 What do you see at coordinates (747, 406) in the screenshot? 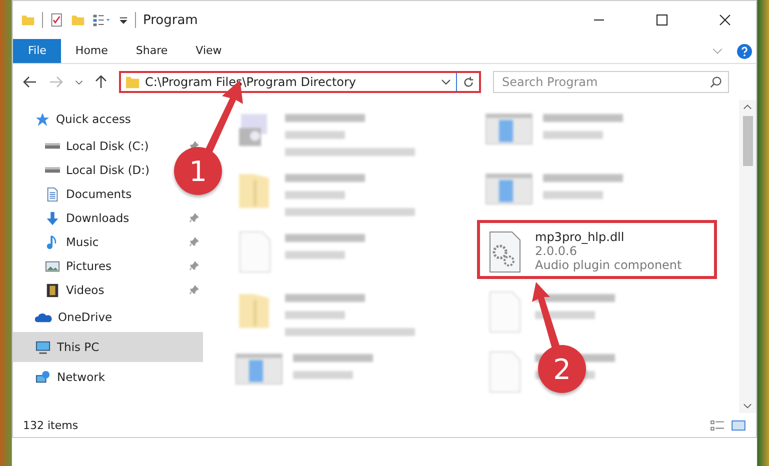
I see `scroll-down-icon` at bounding box center [747, 406].